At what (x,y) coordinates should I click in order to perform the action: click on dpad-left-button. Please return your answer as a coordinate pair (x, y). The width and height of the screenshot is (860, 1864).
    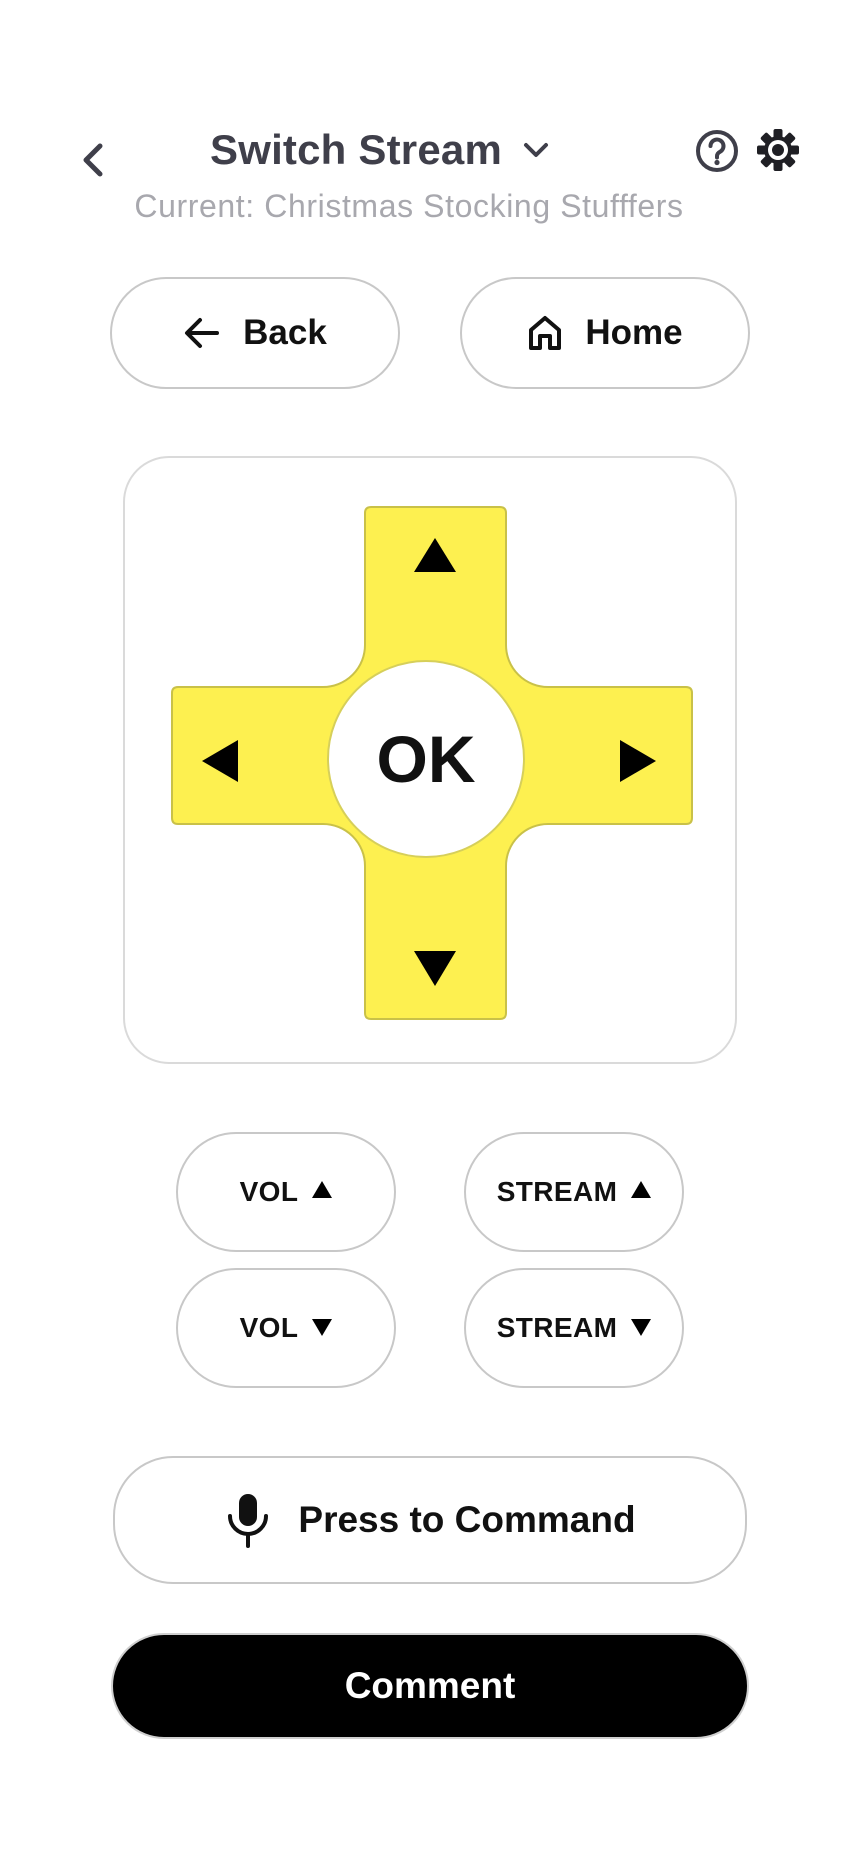
    Looking at the image, I should click on (247, 755).